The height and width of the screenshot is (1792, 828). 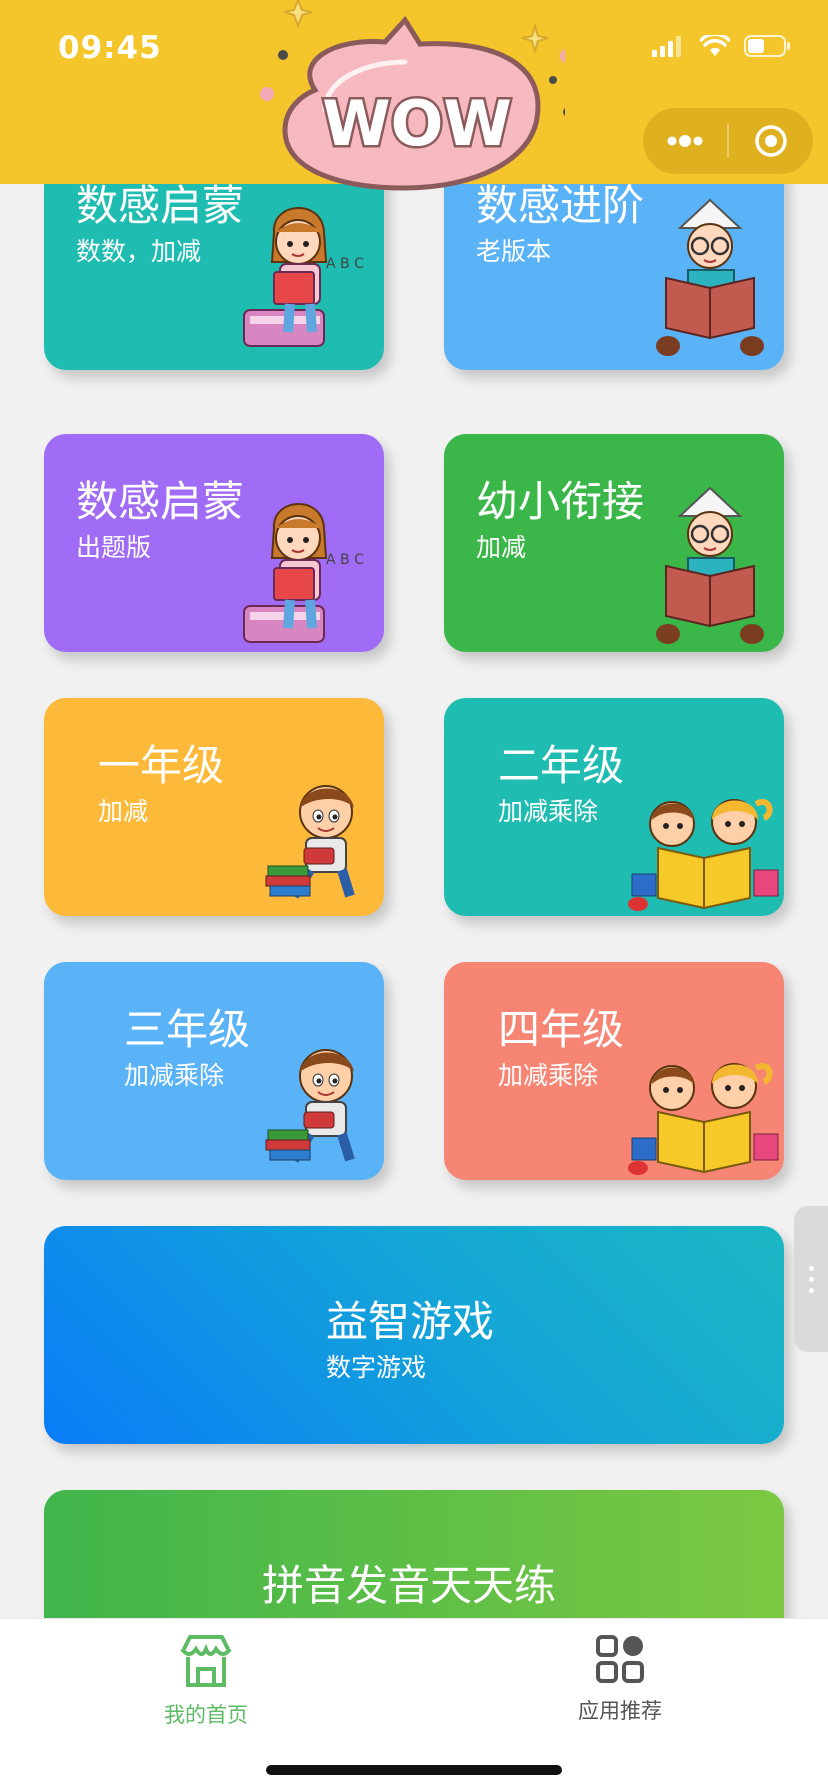 I want to click on card-title: 拼音发音天天练, so click(x=409, y=1585).